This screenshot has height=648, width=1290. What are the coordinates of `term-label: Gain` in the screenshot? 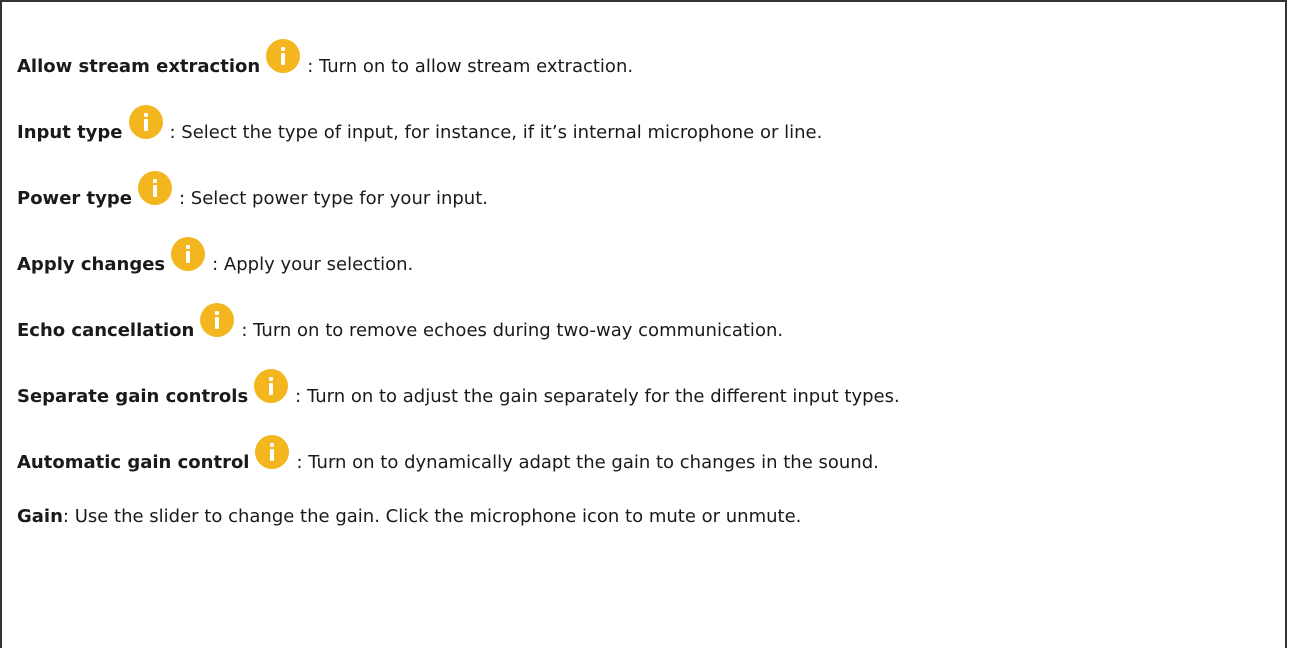 It's located at (40, 516).